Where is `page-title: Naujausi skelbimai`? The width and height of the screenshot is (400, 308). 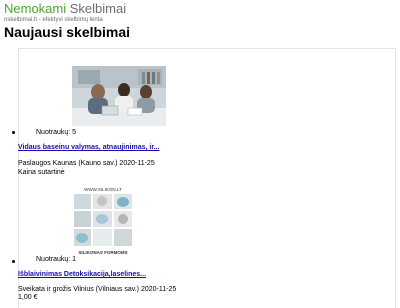
page-title: Naujausi skelbimai is located at coordinates (67, 32).